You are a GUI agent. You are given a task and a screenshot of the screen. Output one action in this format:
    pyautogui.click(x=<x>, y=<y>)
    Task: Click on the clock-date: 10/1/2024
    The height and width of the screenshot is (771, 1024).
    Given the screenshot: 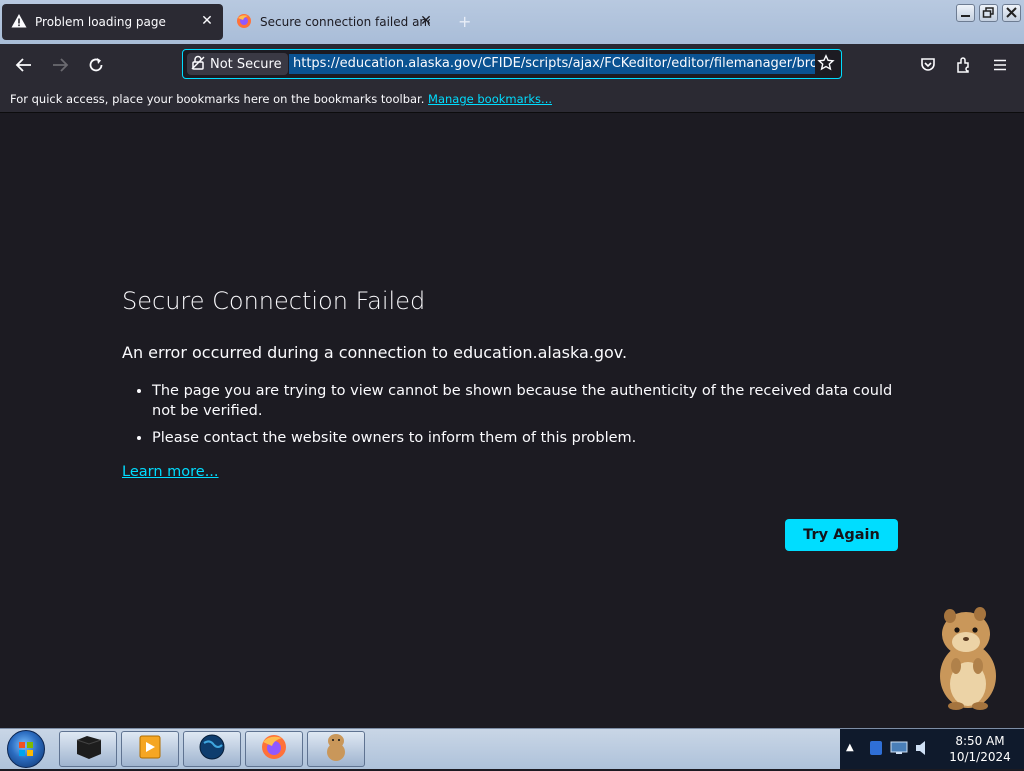 What is the action you would take?
    pyautogui.click(x=980, y=757)
    